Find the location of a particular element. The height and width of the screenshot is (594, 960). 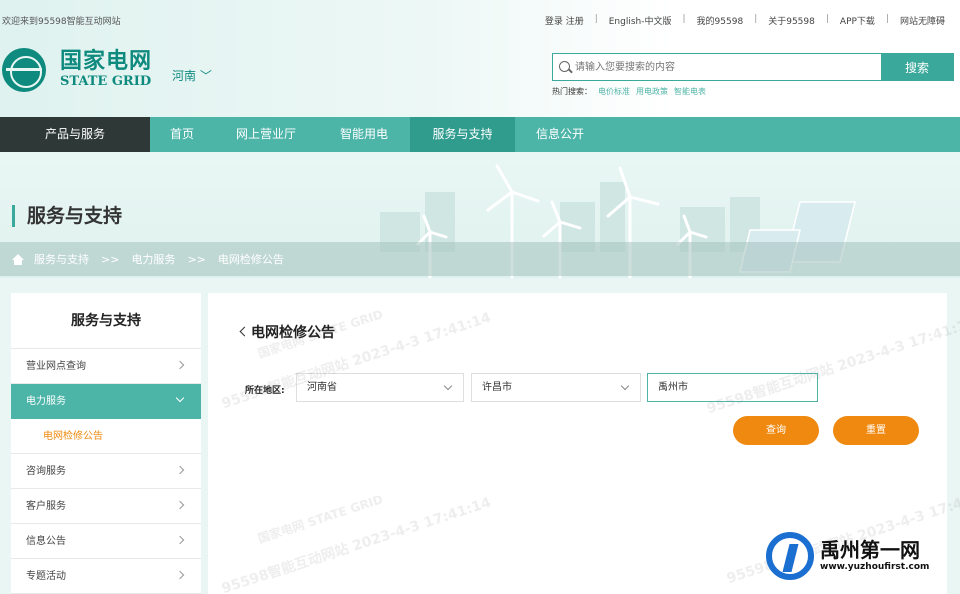

back-icon is located at coordinates (244, 331).